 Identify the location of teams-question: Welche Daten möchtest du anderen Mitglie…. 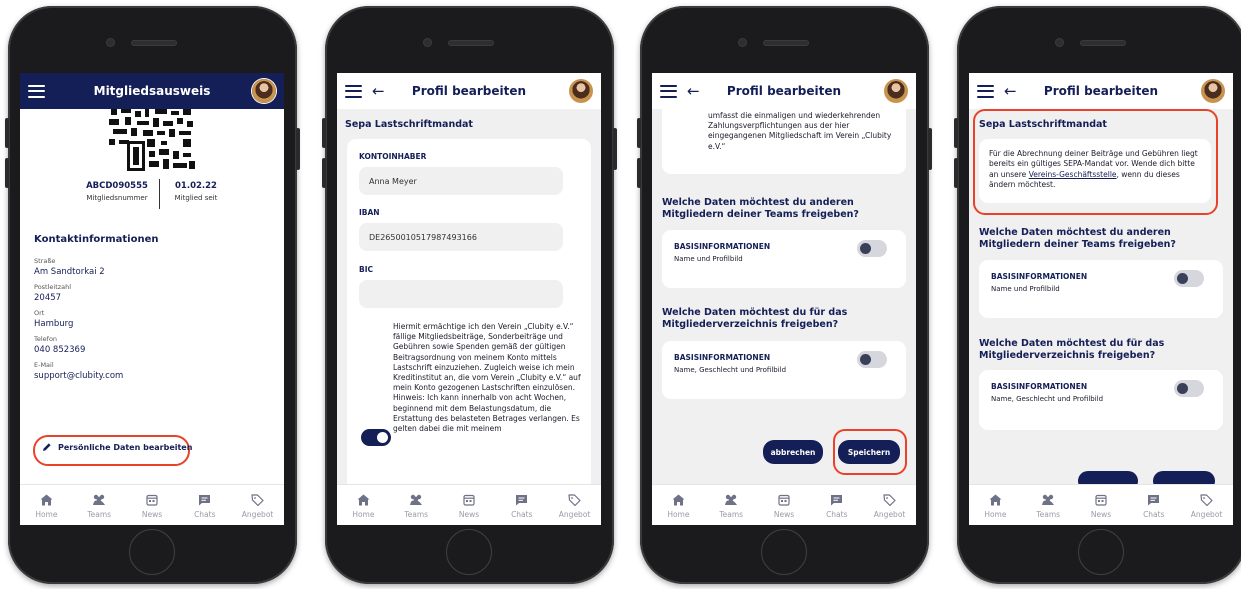
(1077, 238).